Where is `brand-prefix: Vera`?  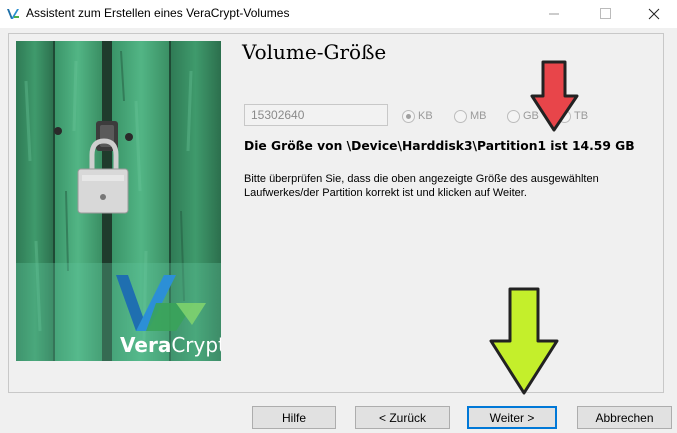
brand-prefix: Vera is located at coordinates (145, 345).